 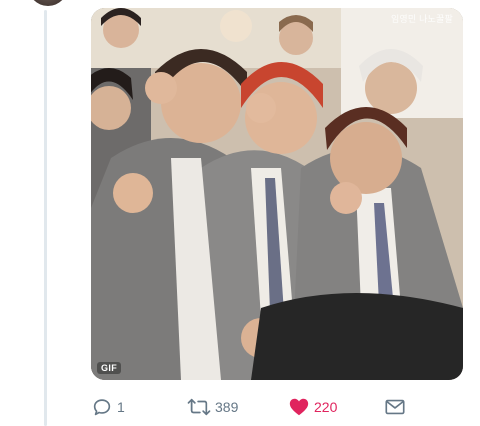 What do you see at coordinates (256, 407) in the screenshot?
I see `tweet-actions: 1 389 220` at bounding box center [256, 407].